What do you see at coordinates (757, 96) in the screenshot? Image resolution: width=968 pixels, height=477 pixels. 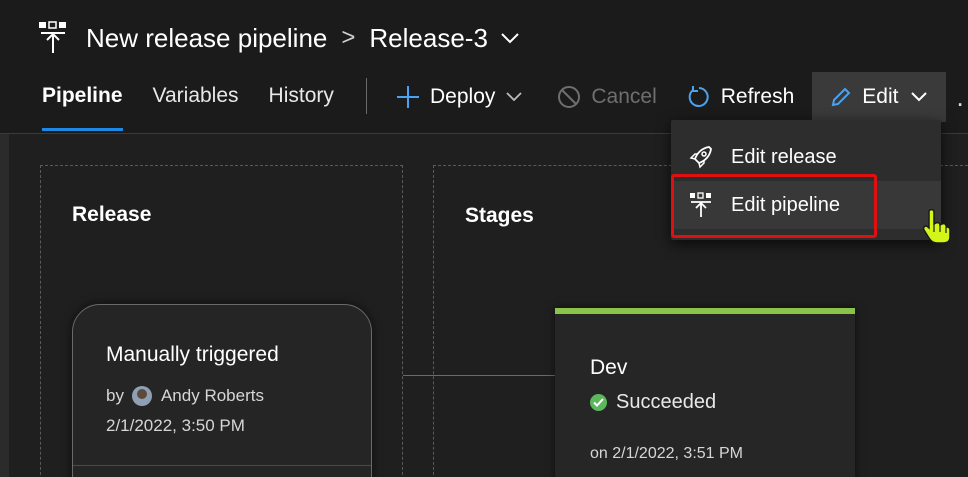 I see `refresh-label: Refresh` at bounding box center [757, 96].